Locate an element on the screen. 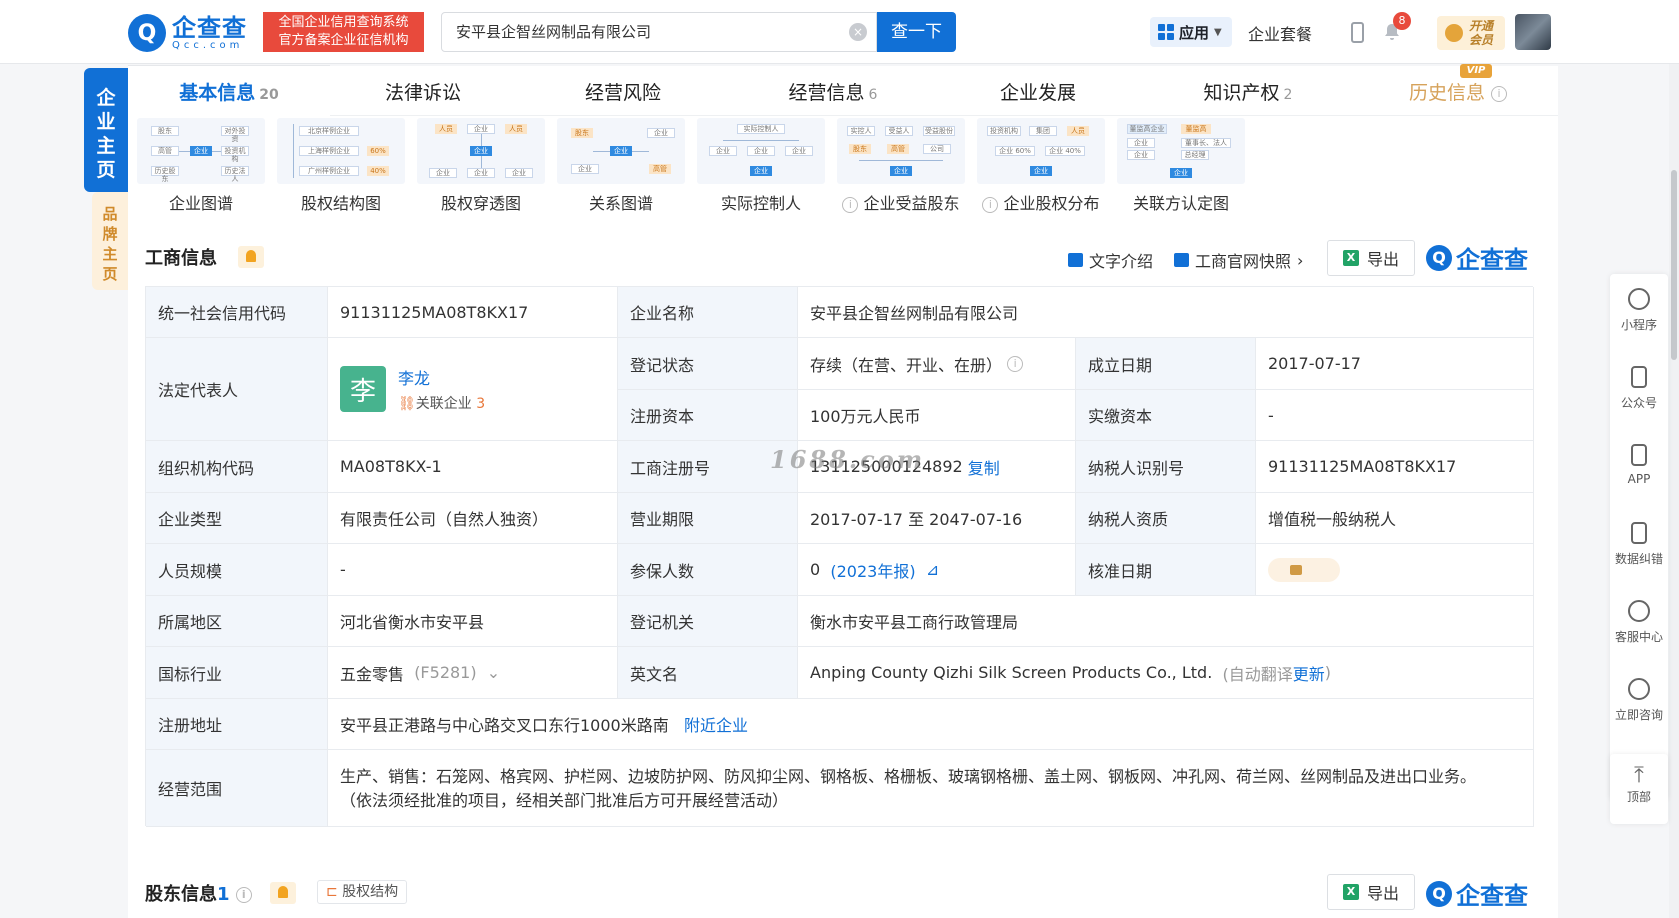  vip-heart-icon is located at coordinates (1454, 33).